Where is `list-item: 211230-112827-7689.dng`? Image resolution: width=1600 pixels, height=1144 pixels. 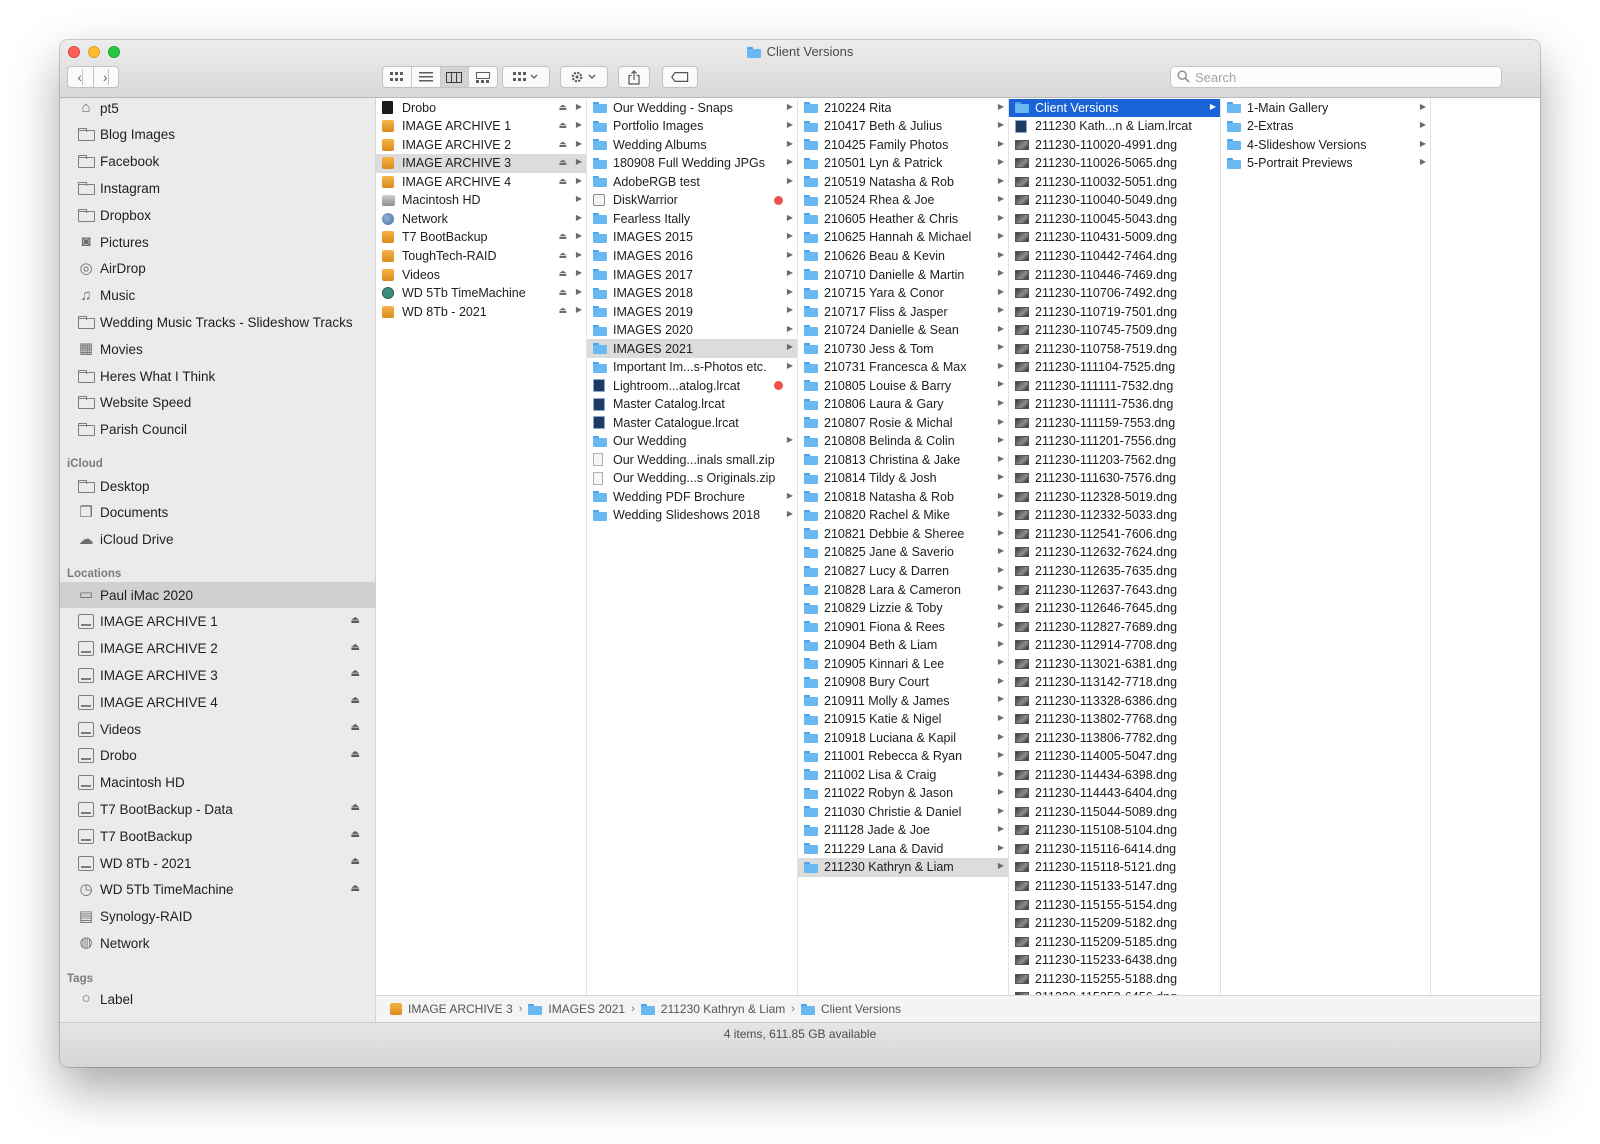 list-item: 211230-112827-7689.dng is located at coordinates (1114, 626).